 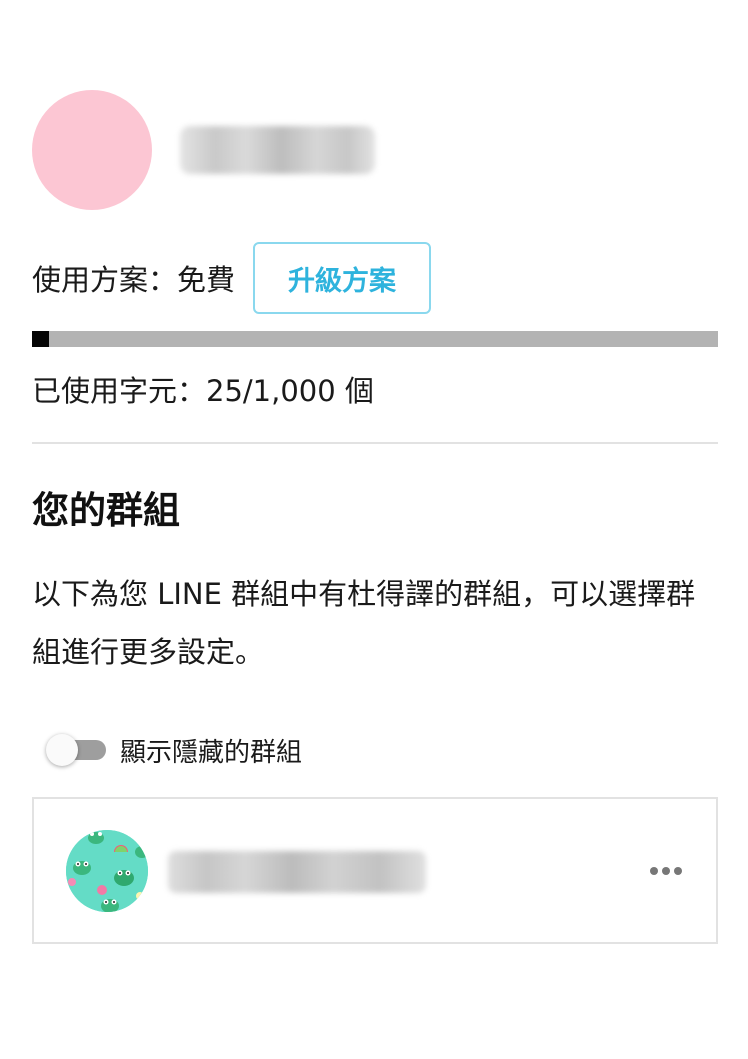 I want to click on group-card, so click(x=375, y=870).